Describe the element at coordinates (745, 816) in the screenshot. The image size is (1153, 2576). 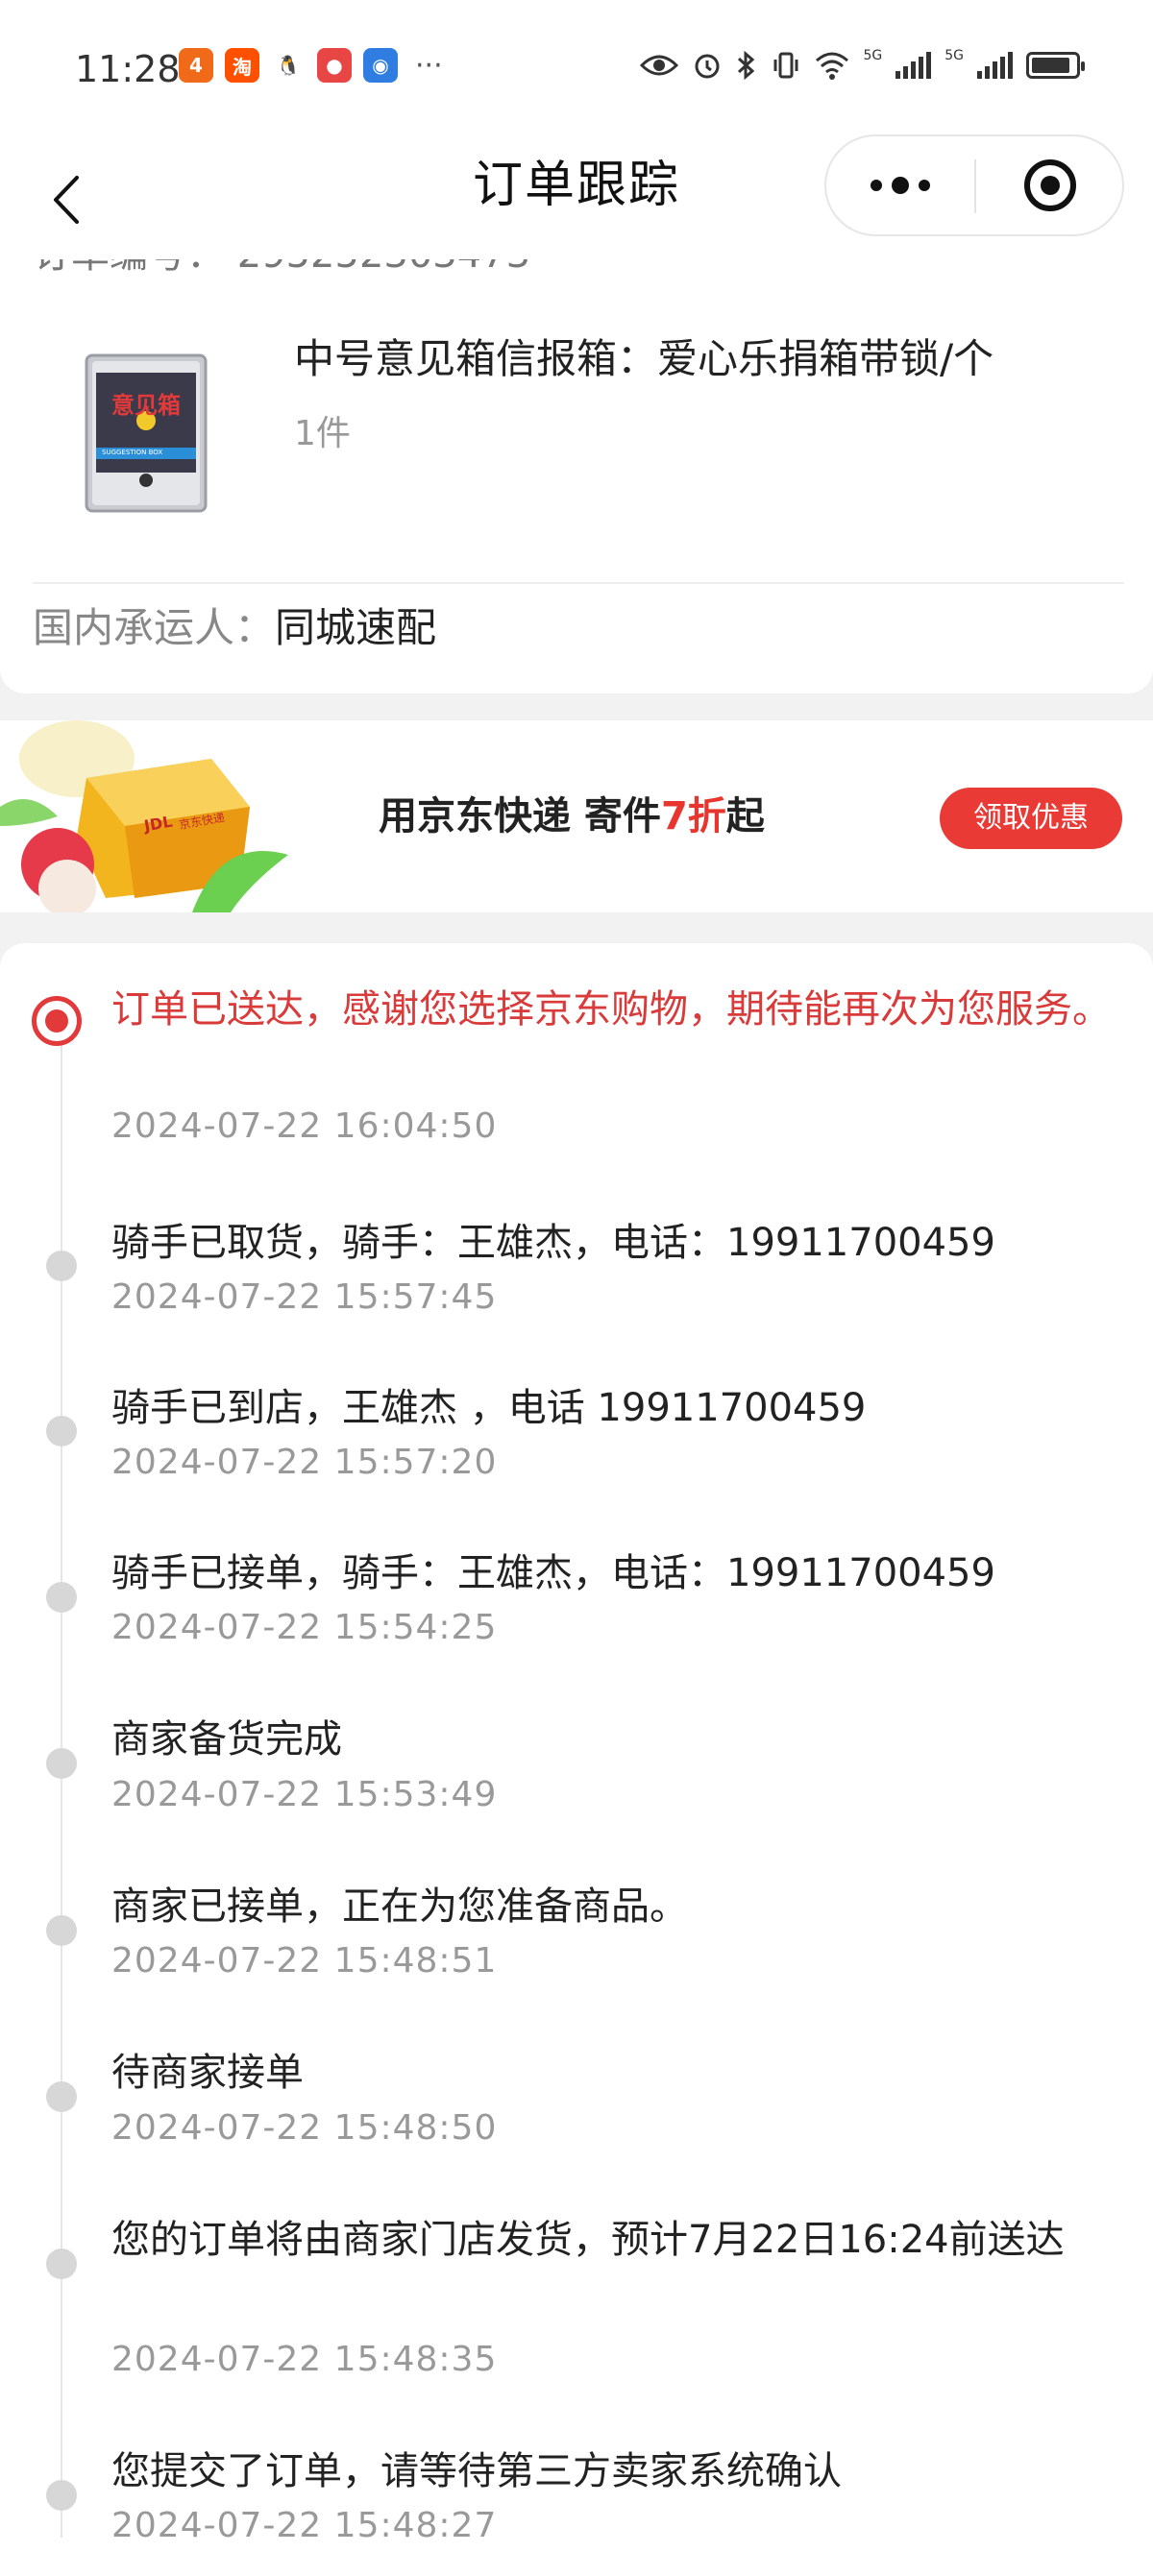
I see `promo-text-suffix: 起` at that location.